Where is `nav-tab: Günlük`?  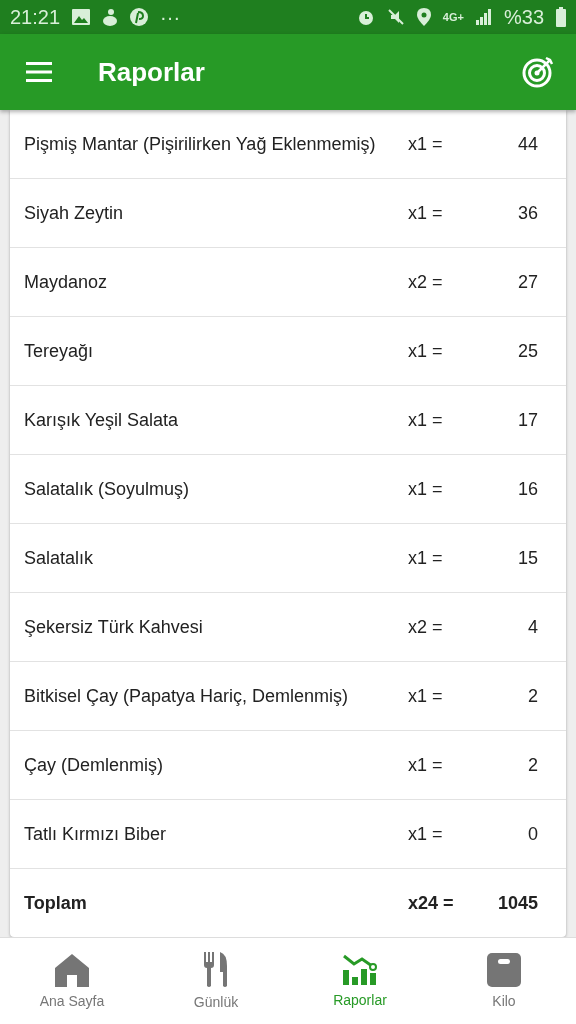
nav-tab: Günlük is located at coordinates (216, 981).